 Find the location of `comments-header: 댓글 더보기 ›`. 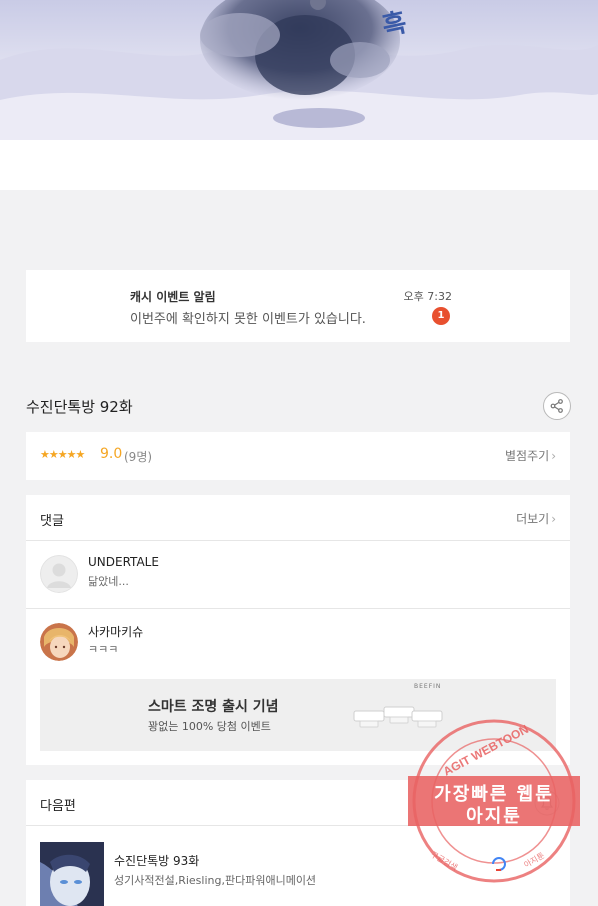

comments-header: 댓글 더보기 › is located at coordinates (298, 518).